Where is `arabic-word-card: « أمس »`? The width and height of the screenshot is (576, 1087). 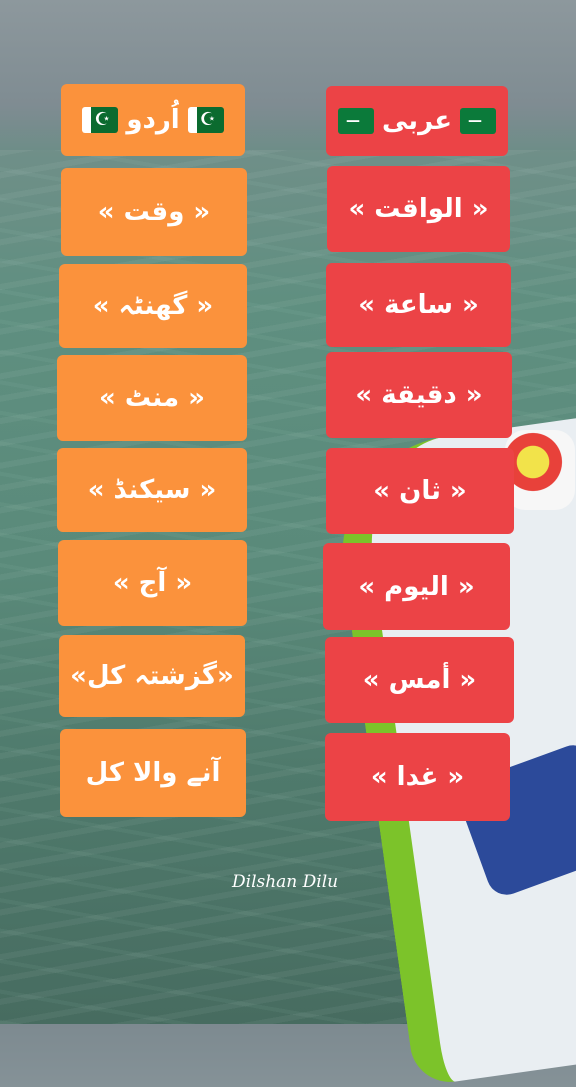 arabic-word-card: « أمس » is located at coordinates (419, 680).